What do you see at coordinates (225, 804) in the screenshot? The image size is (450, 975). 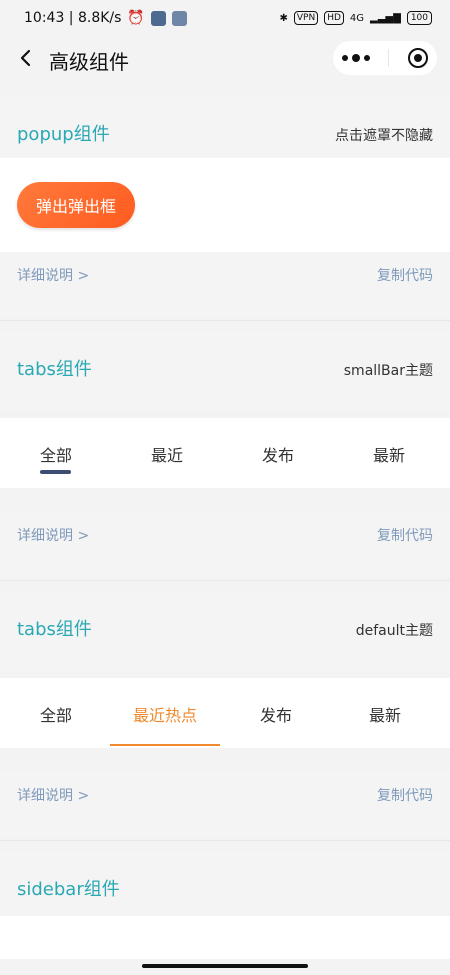 I see `tabs-default-detail-row: 详细说明 > 复制代码` at bounding box center [225, 804].